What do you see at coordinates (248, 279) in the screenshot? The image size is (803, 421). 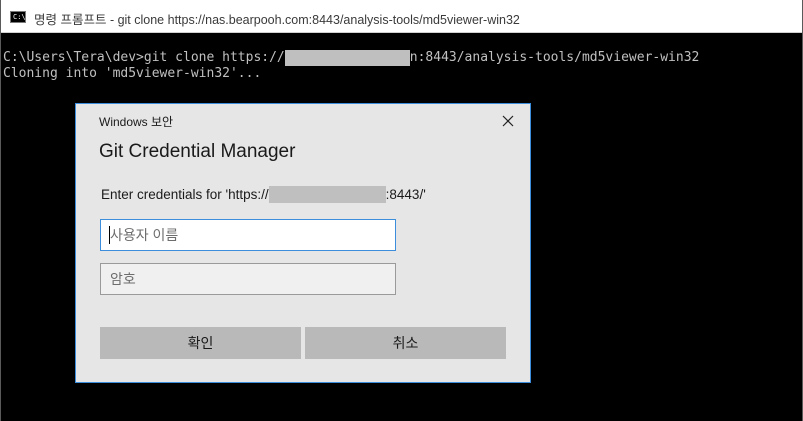 I see `password-input` at bounding box center [248, 279].